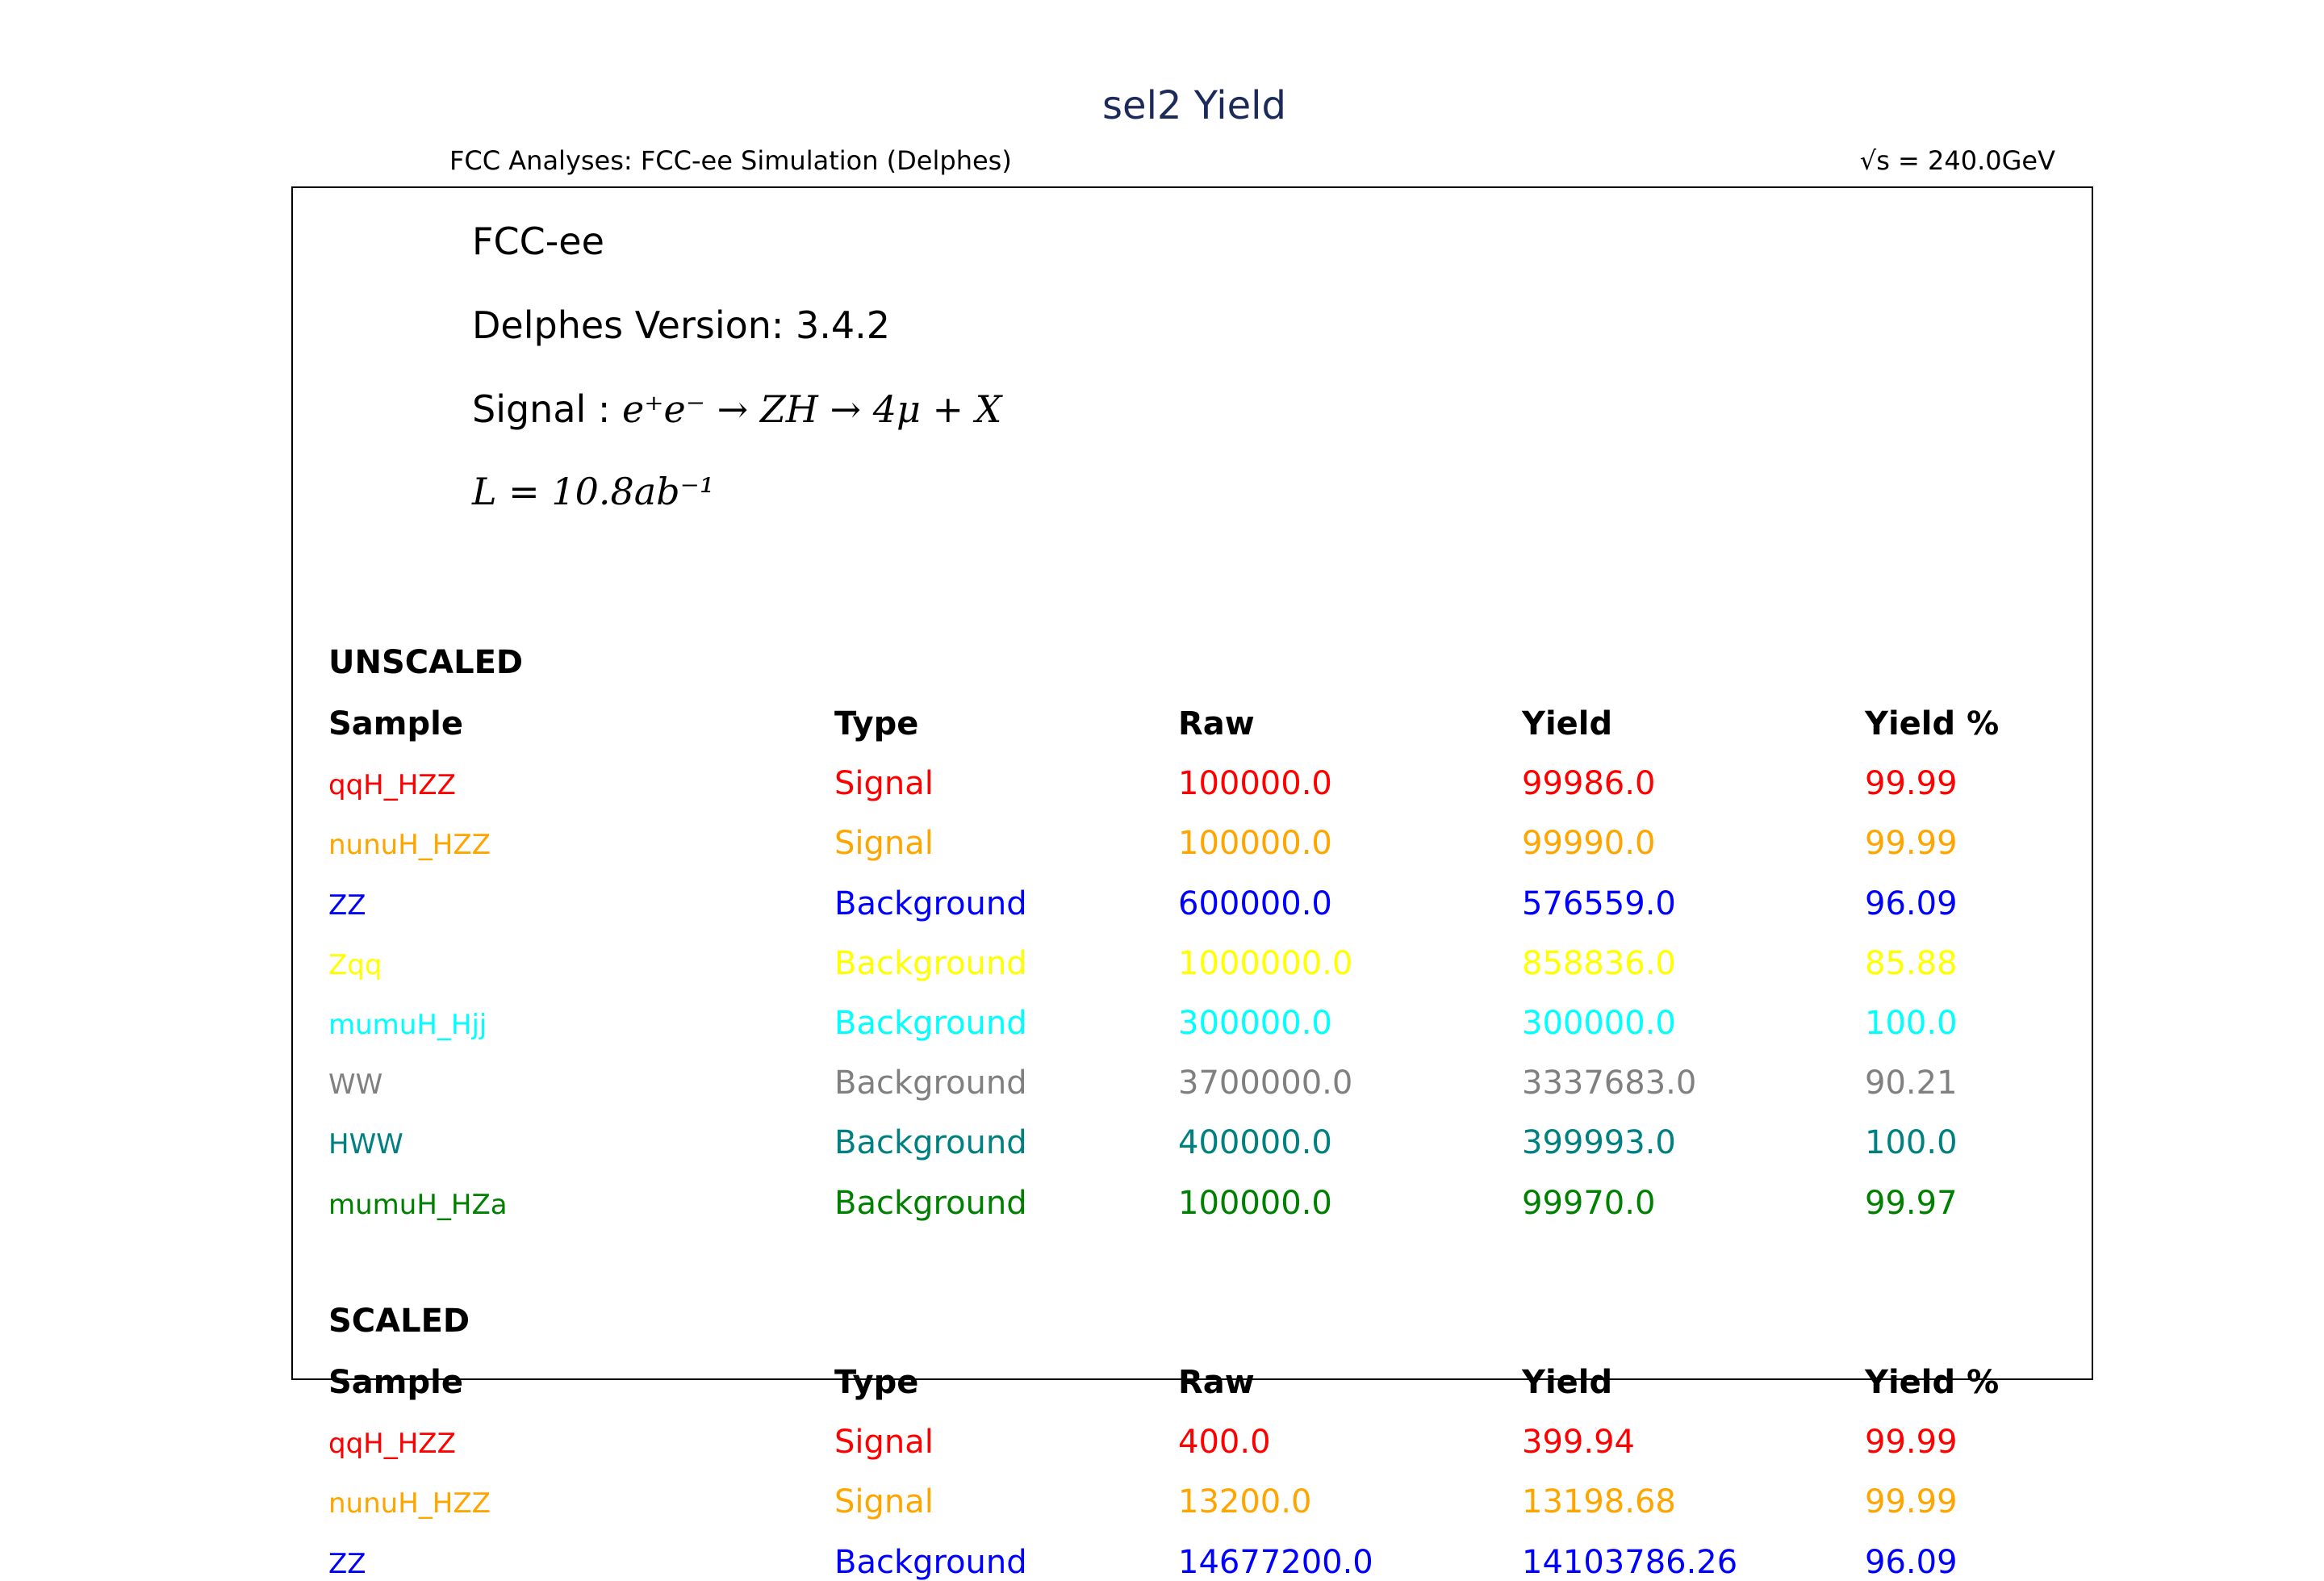 Image resolution: width=2324 pixels, height=1581 pixels. I want to click on cell-raw: 400.0, so click(1225, 1443).